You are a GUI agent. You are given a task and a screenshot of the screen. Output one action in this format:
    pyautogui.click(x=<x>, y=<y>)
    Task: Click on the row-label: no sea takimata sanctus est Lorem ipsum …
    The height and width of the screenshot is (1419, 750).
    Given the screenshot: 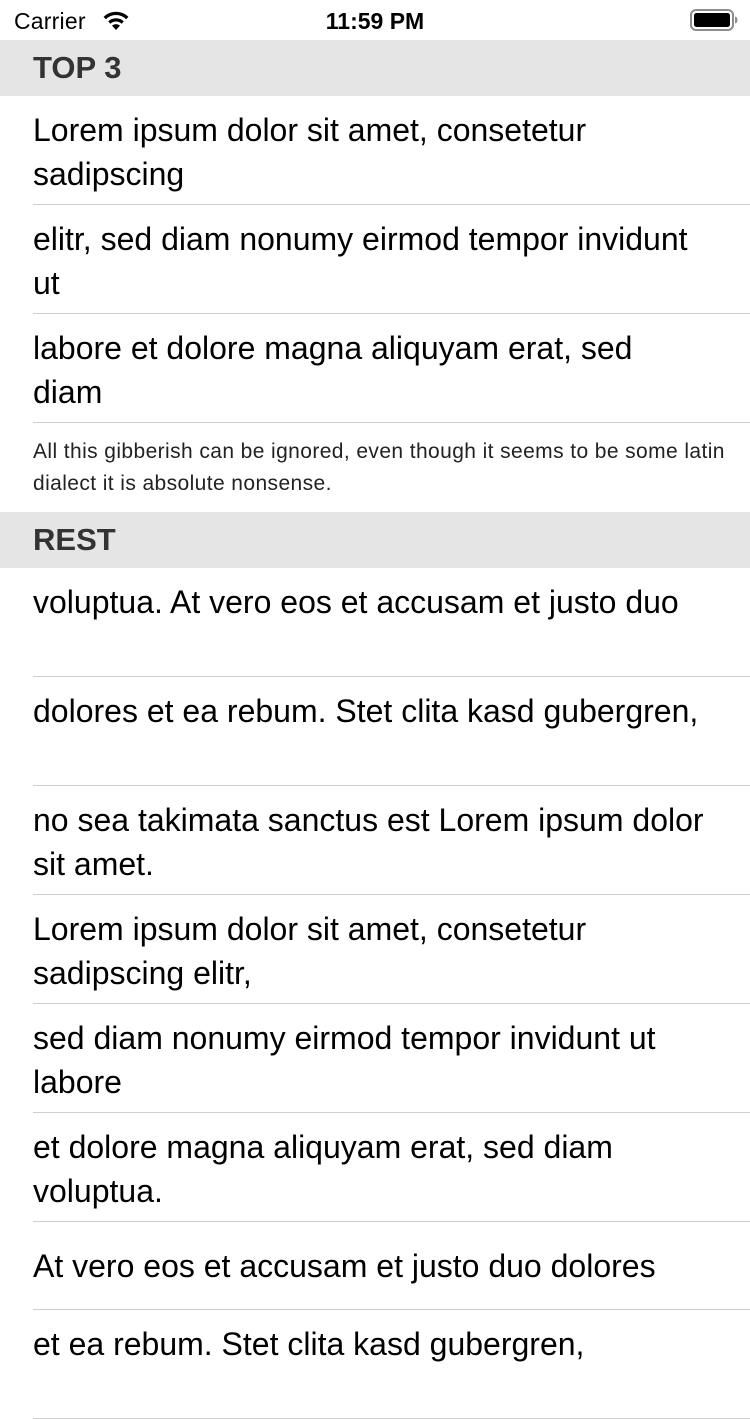 What is the action you would take?
    pyautogui.click(x=368, y=842)
    